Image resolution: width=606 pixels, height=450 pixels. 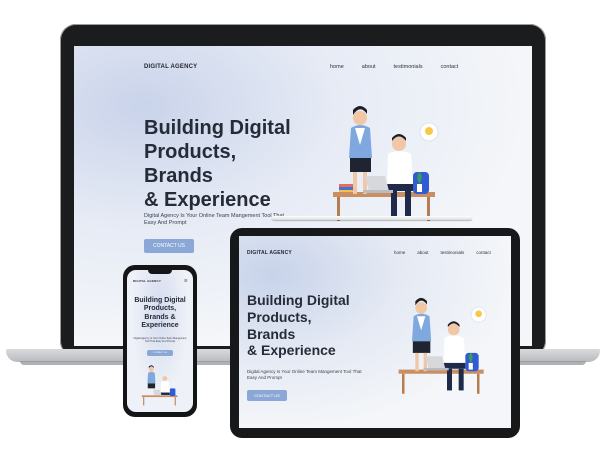 What do you see at coordinates (267, 395) in the screenshot?
I see `tablet-contact-button: CONTACT US` at bounding box center [267, 395].